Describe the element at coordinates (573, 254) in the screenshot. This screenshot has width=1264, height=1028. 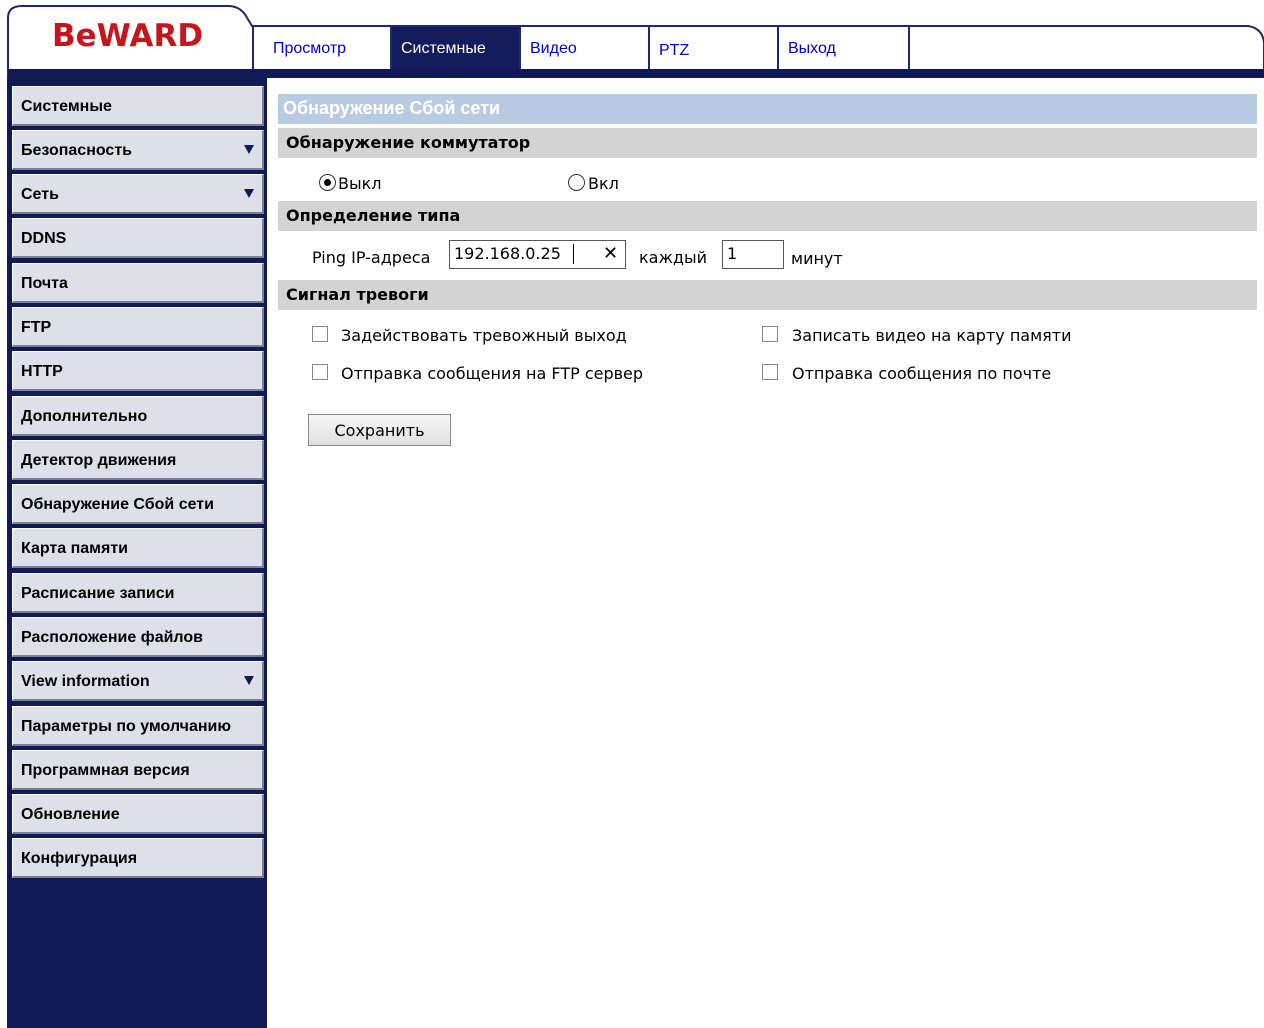
I see `text-caret` at that location.